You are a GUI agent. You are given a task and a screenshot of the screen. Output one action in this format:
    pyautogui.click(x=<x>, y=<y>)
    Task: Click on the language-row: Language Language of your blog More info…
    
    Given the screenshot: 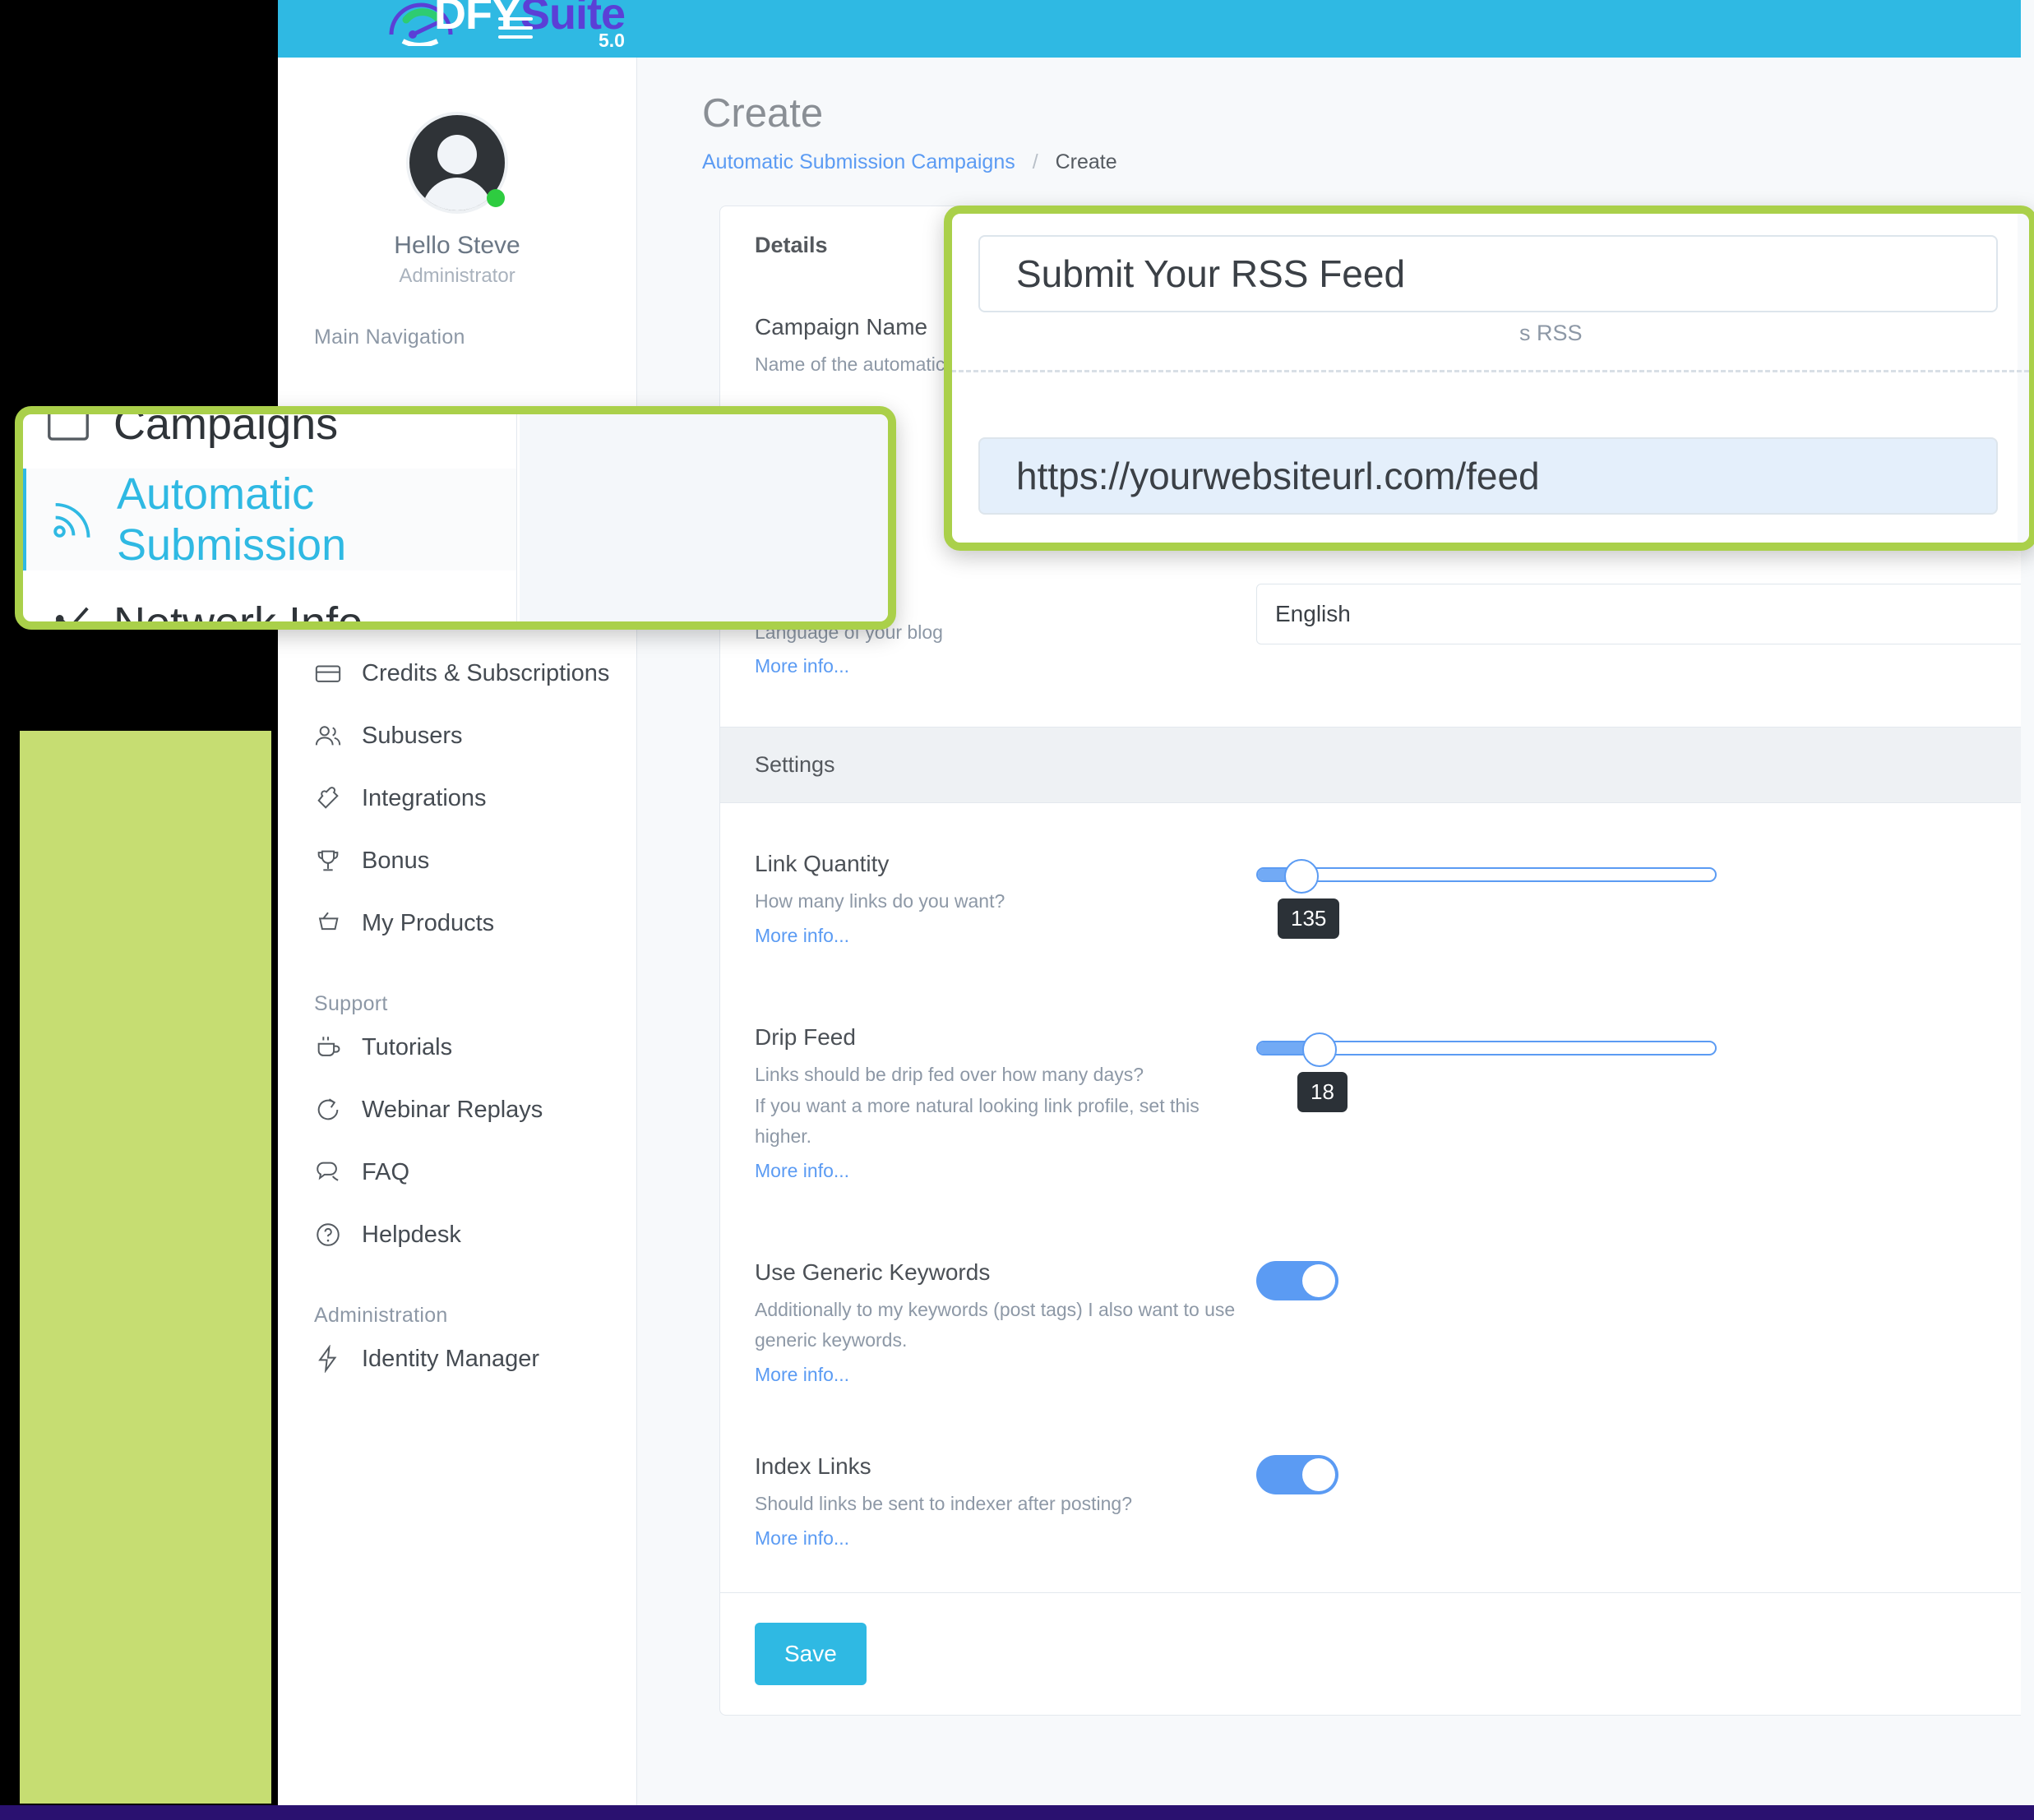 What is the action you would take?
    pyautogui.click(x=1377, y=637)
    